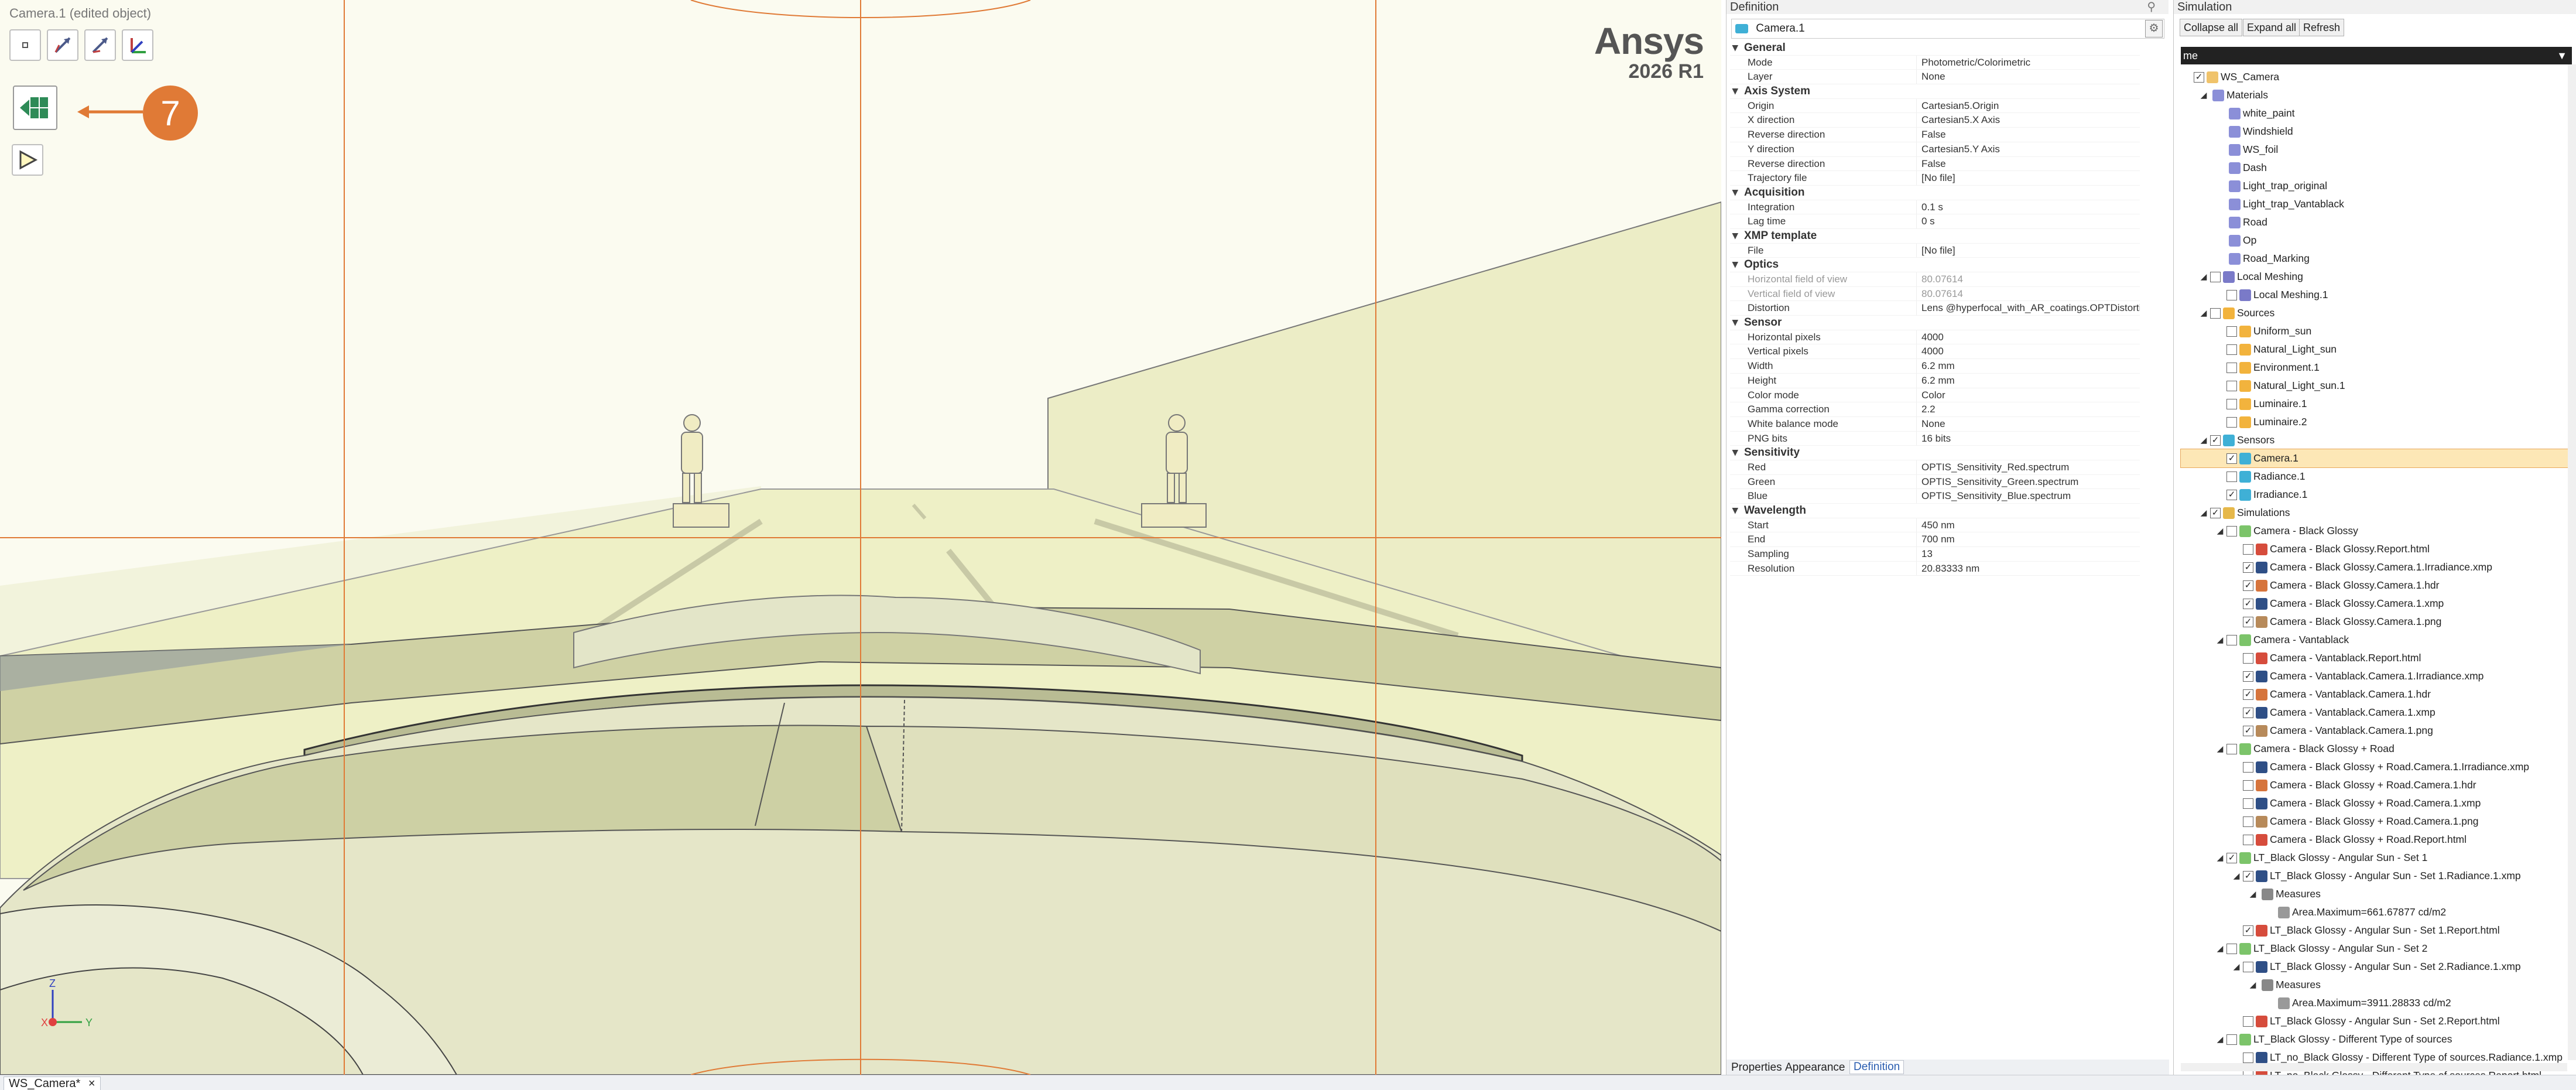 Image resolution: width=2576 pixels, height=1090 pixels. I want to click on tree-item: ✓ Camera - Black Glossy.Camera.1.png, so click(2376, 622).